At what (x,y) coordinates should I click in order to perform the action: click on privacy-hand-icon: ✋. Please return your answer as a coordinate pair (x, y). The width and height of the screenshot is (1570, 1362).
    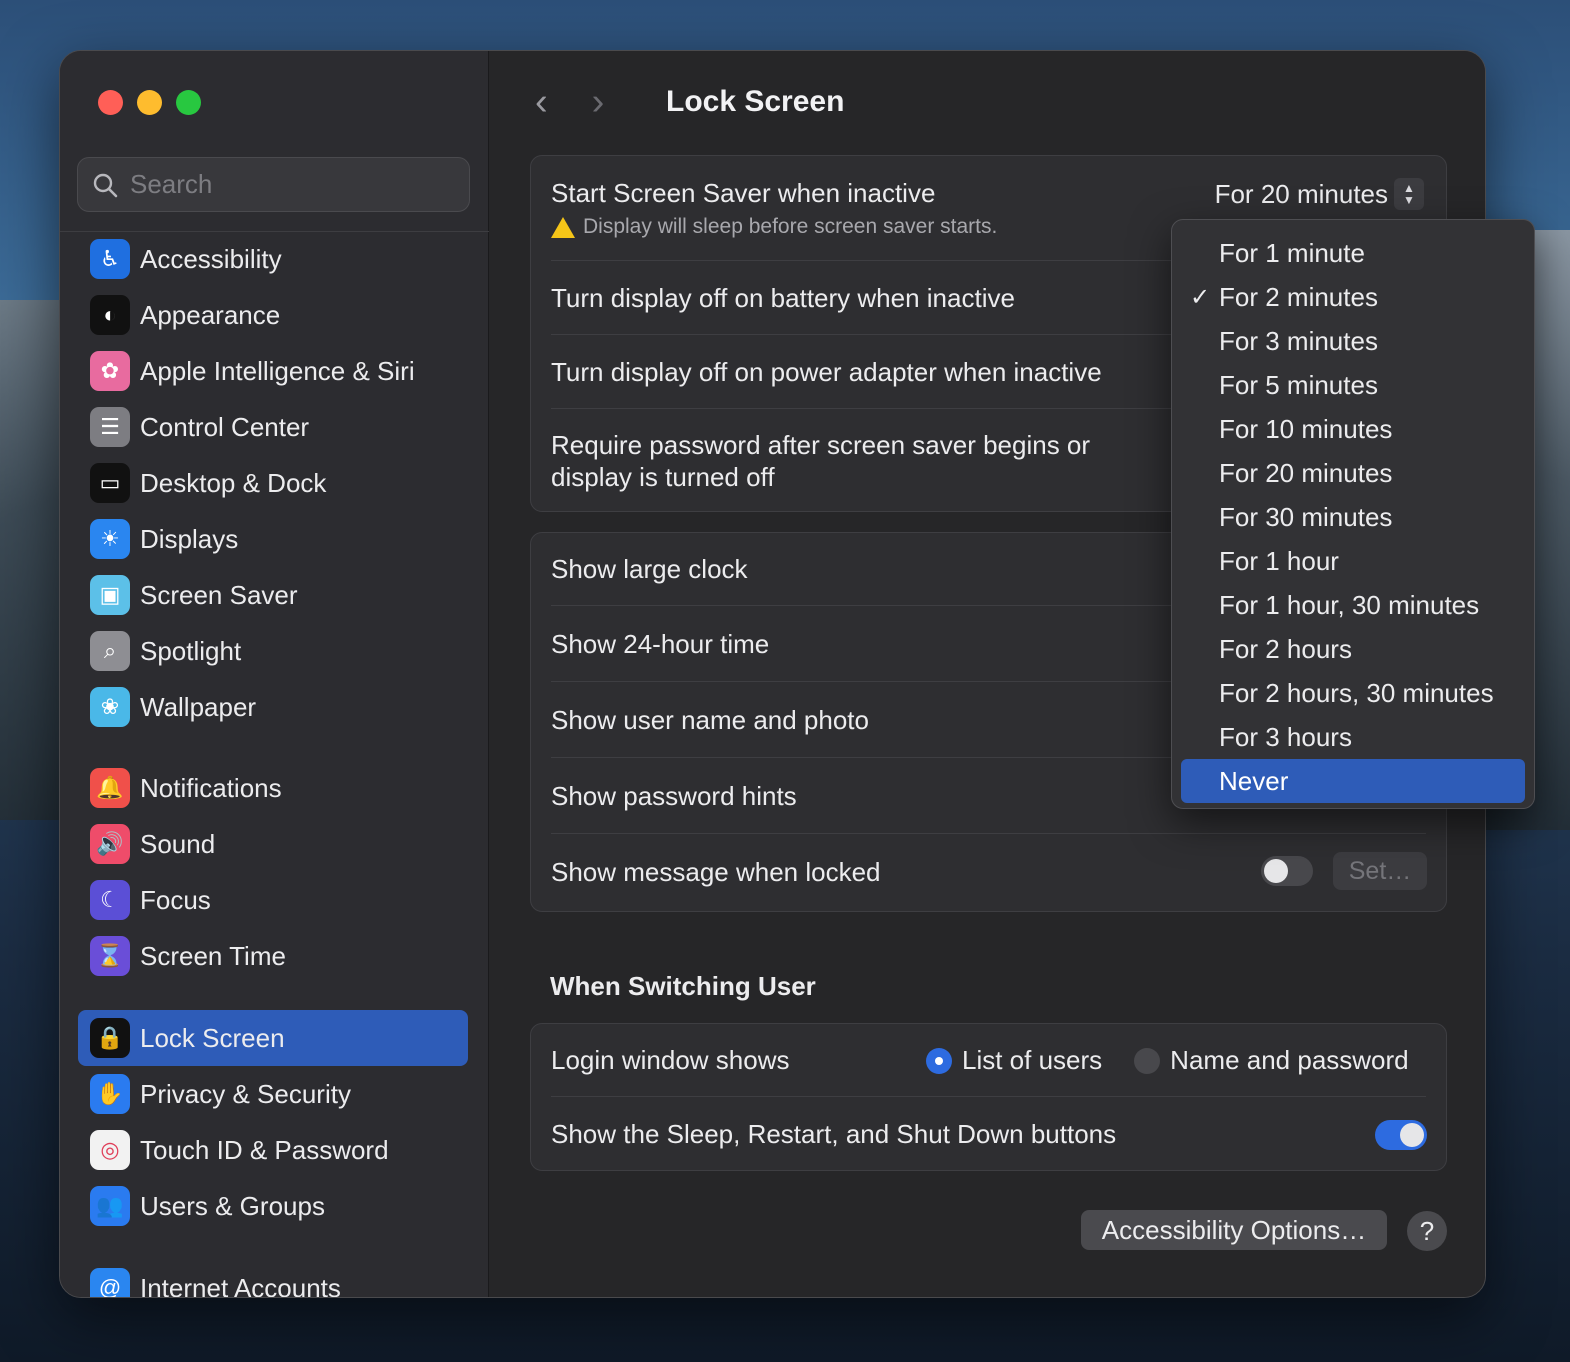
    Looking at the image, I should click on (110, 1094).